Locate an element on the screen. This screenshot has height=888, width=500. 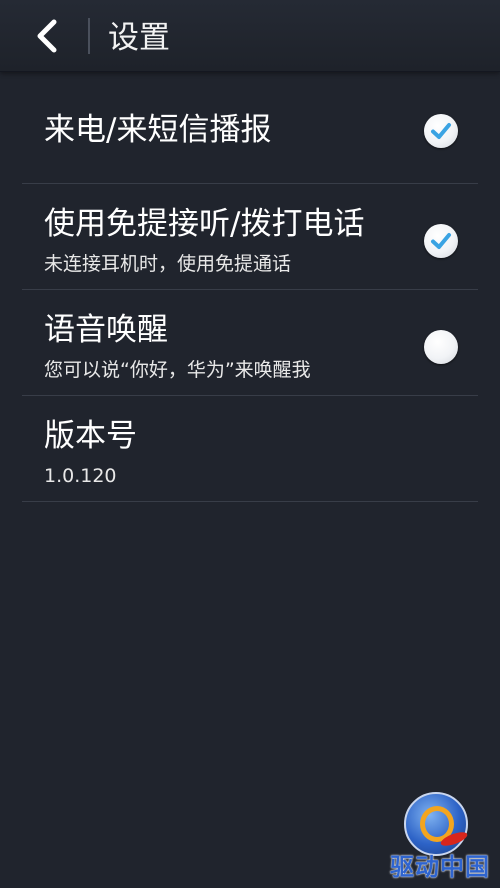
version-number: 1.0.120 is located at coordinates (80, 476).